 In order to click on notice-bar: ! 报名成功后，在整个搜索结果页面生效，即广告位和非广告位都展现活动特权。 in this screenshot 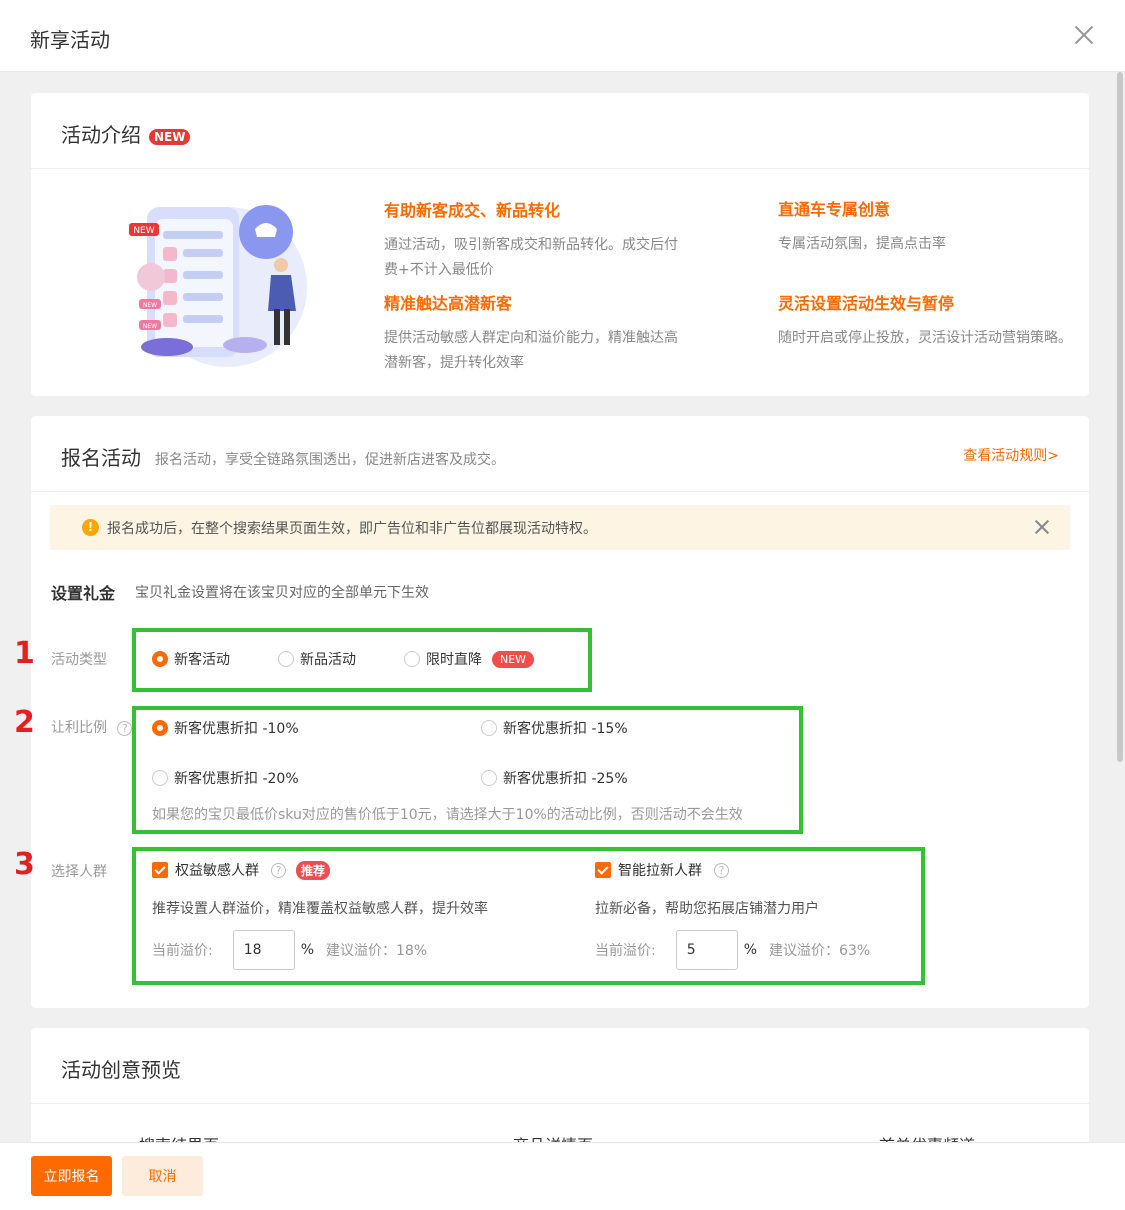, I will do `click(560, 527)`.